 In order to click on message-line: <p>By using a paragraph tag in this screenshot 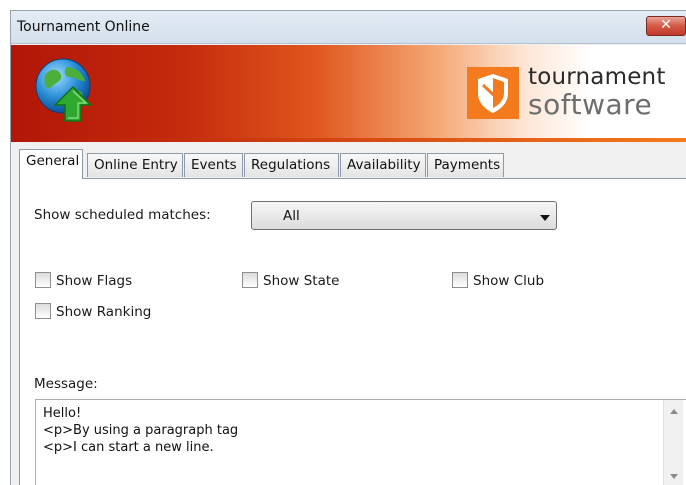, I will do `click(141, 430)`.